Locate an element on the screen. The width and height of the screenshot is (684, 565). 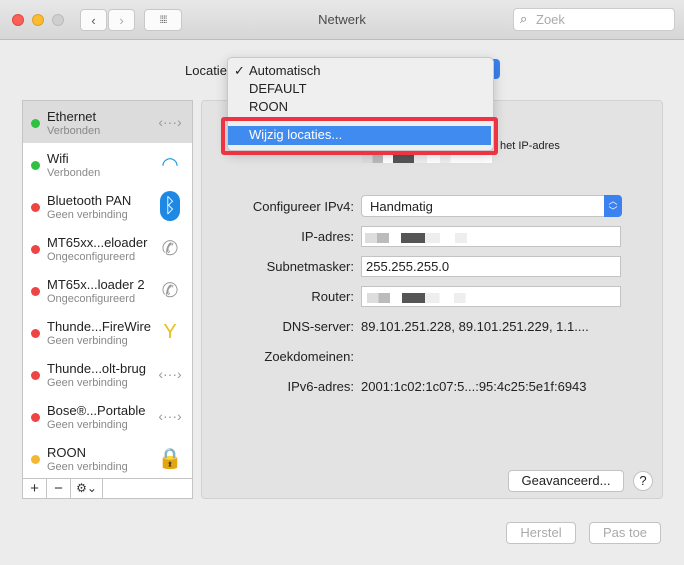
router-field is located at coordinates (491, 296).